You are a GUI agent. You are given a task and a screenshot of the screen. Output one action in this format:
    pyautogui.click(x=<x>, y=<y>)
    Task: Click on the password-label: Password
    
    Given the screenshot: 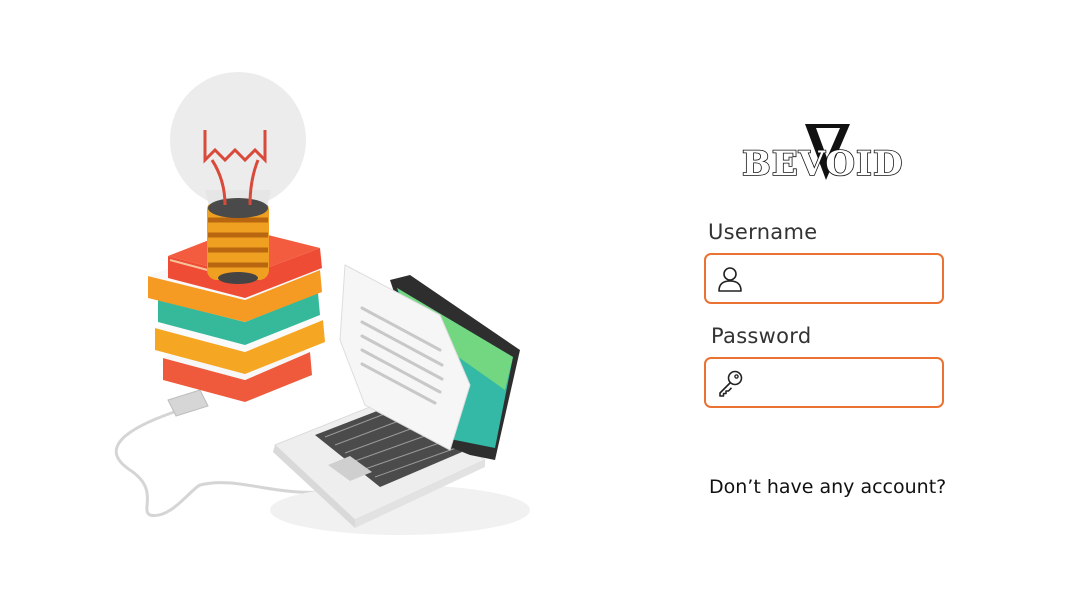 What is the action you would take?
    pyautogui.click(x=761, y=336)
    